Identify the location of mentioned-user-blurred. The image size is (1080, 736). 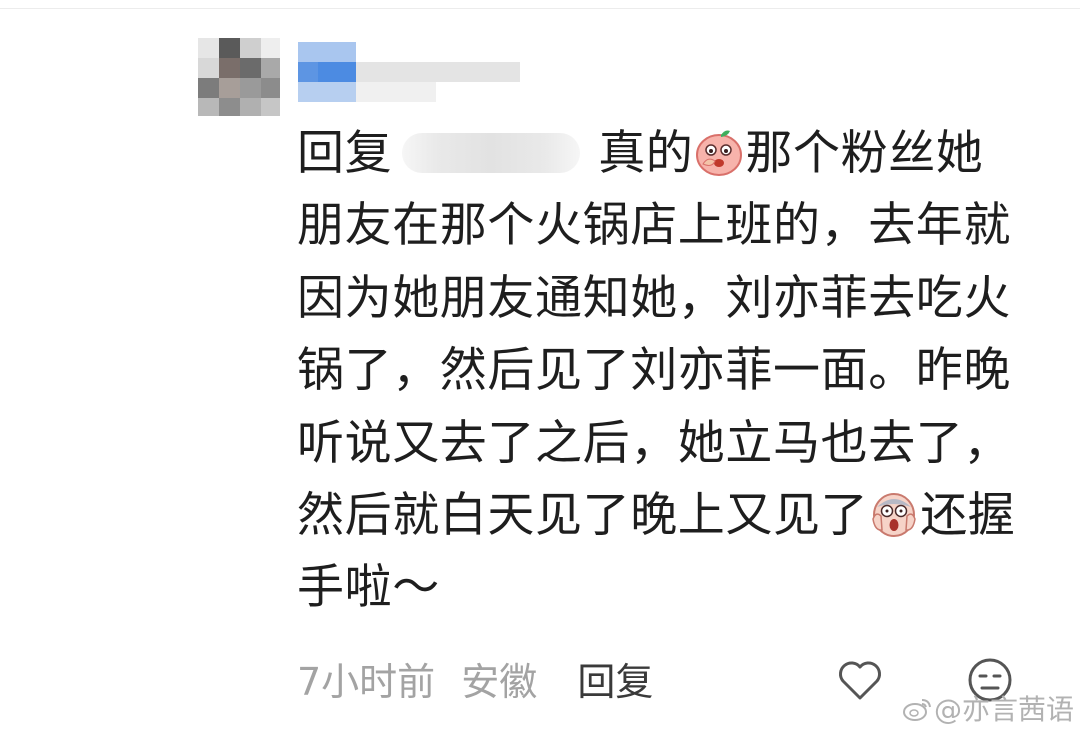
(491, 152).